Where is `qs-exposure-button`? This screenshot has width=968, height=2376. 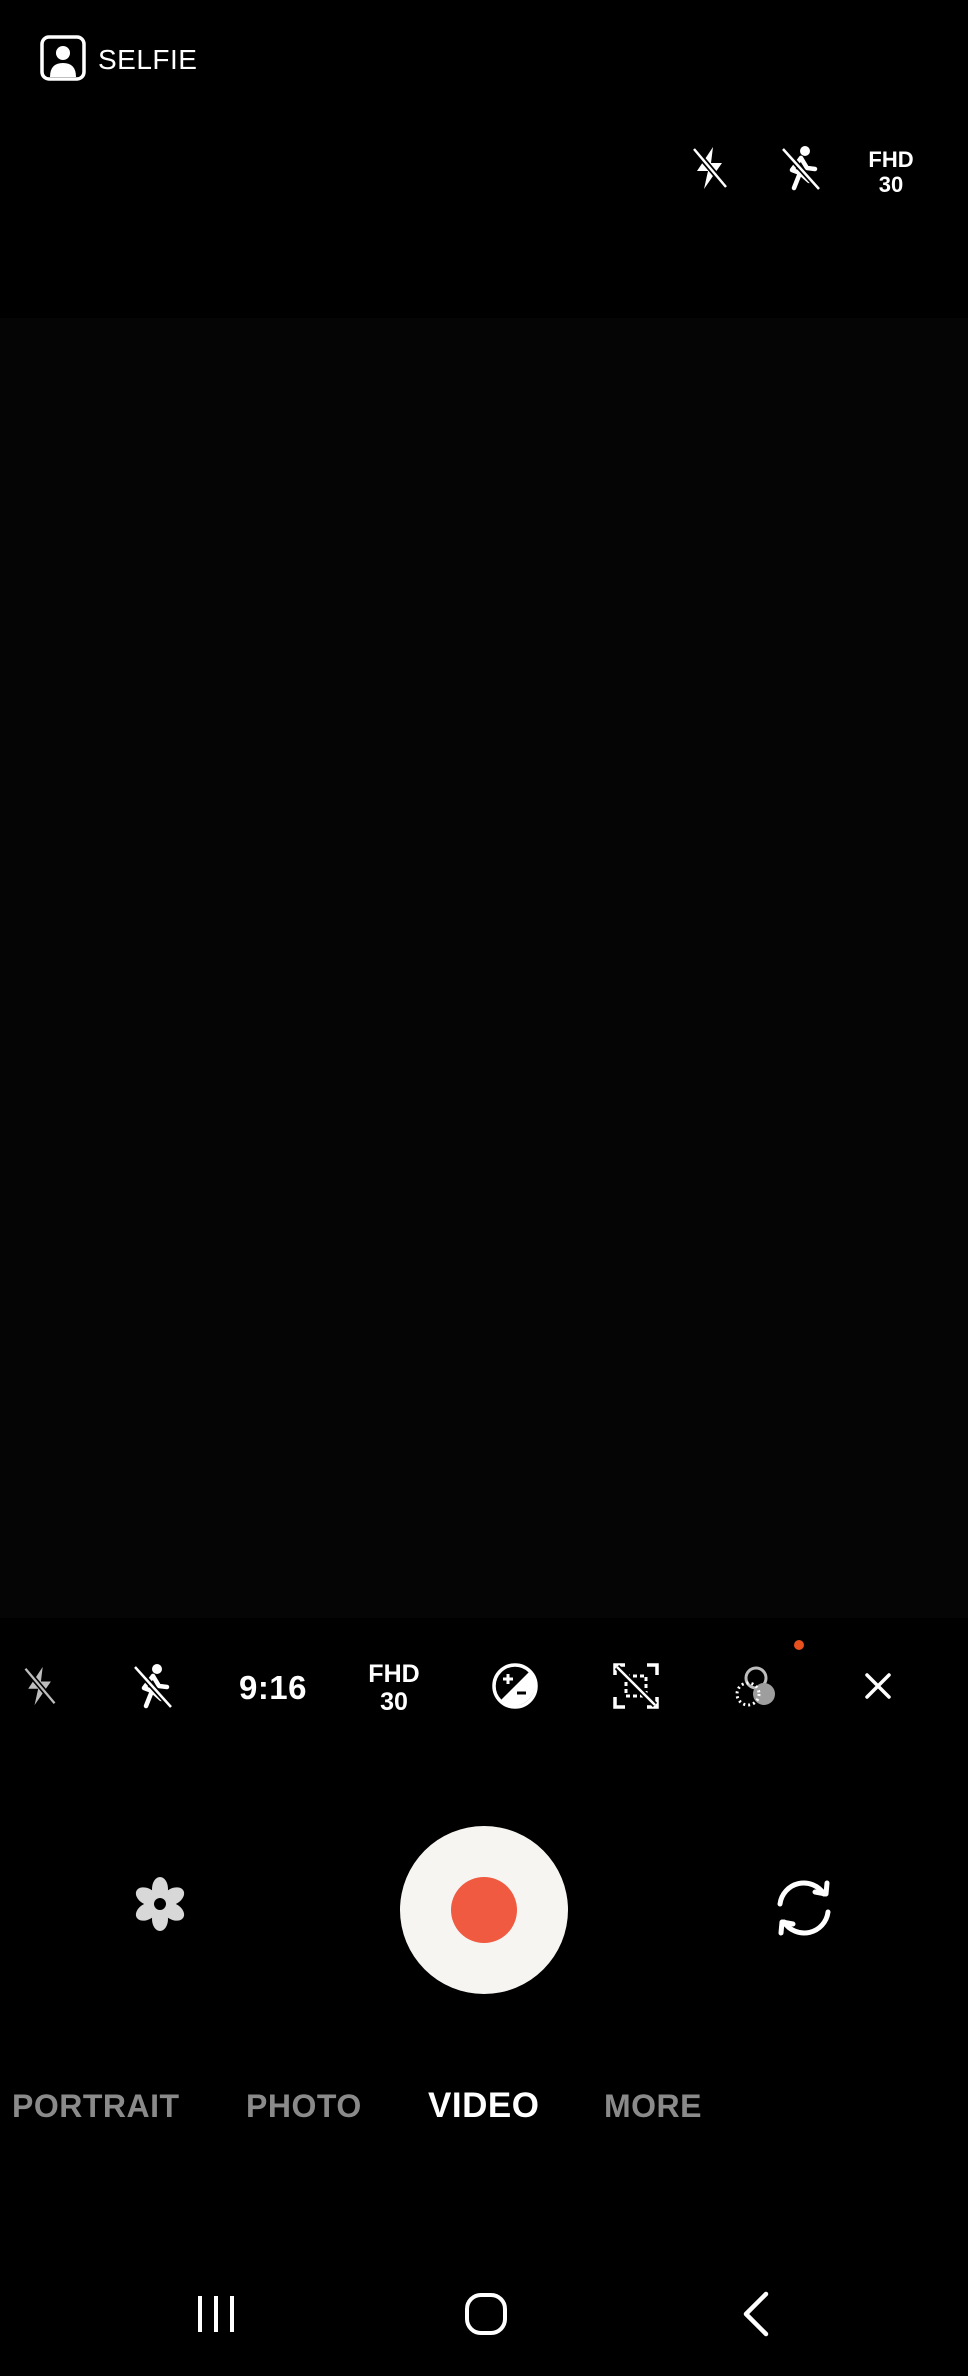 qs-exposure-button is located at coordinates (515, 1688).